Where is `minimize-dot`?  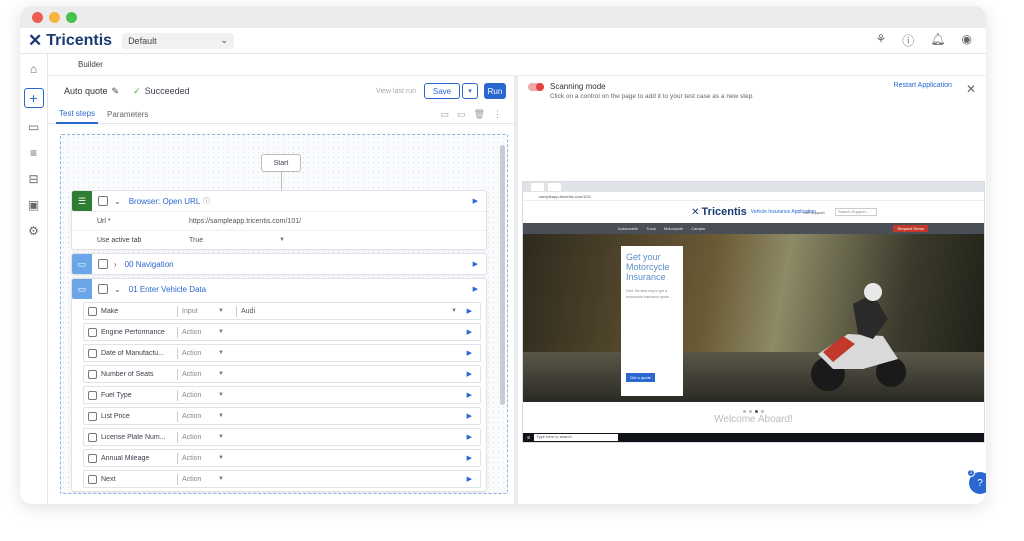 minimize-dot is located at coordinates (54, 17).